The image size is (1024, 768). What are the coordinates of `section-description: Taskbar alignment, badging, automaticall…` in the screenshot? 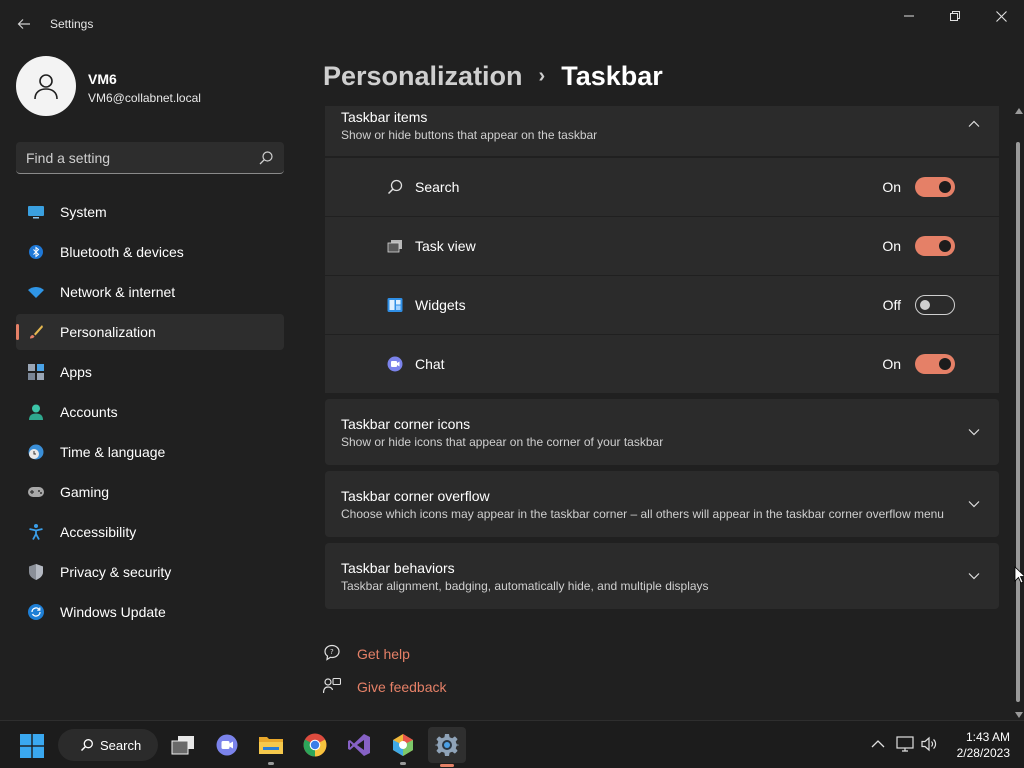 It's located at (525, 586).